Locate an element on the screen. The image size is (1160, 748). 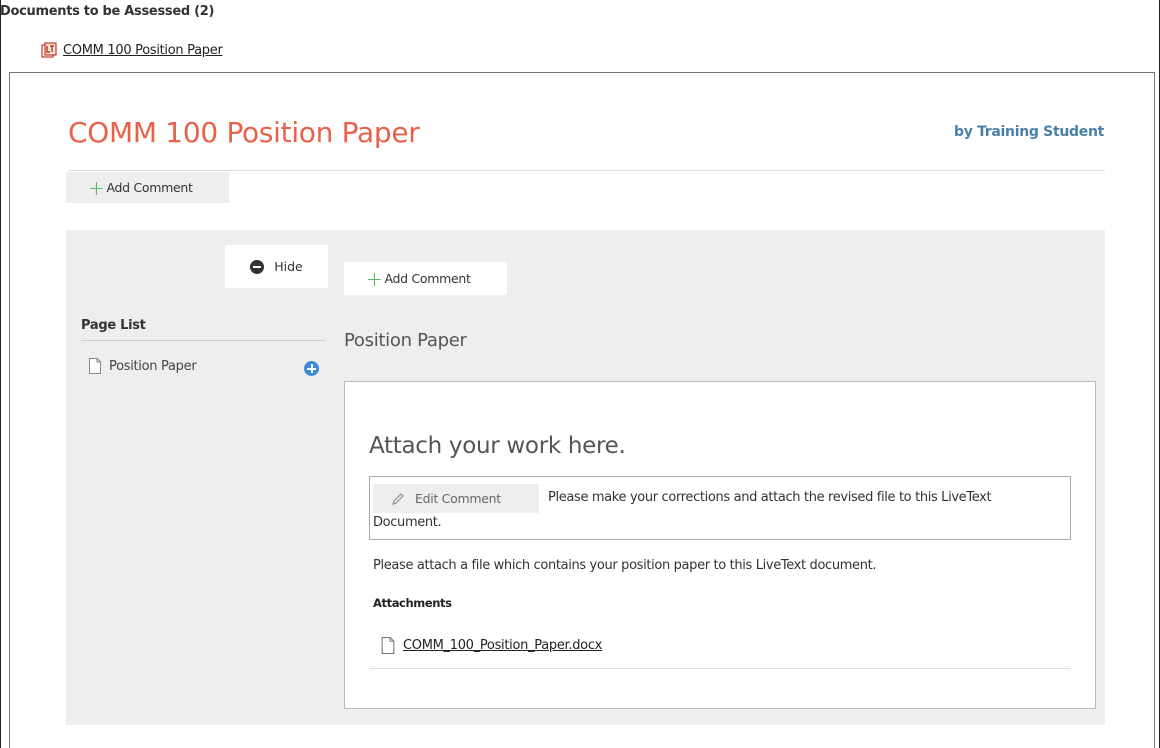
section-title: Position Paper is located at coordinates (405, 340).